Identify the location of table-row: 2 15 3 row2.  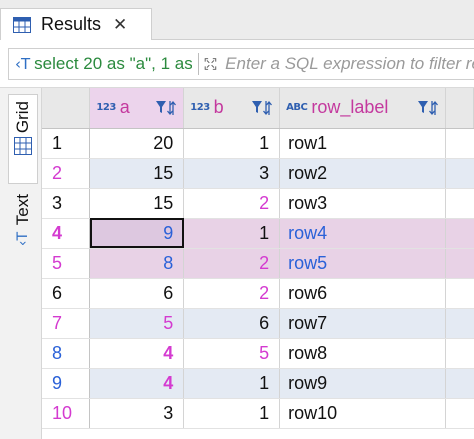
(258, 173).